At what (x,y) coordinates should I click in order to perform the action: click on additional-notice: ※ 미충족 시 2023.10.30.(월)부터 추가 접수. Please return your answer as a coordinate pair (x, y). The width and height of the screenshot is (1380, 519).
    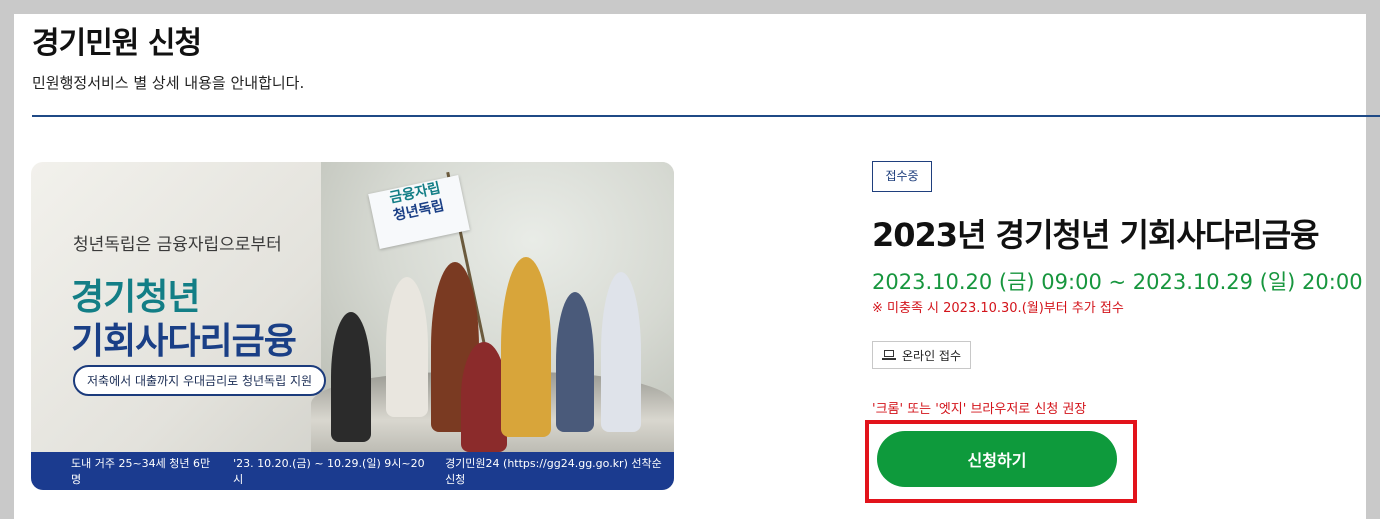
    Looking at the image, I should click on (998, 308).